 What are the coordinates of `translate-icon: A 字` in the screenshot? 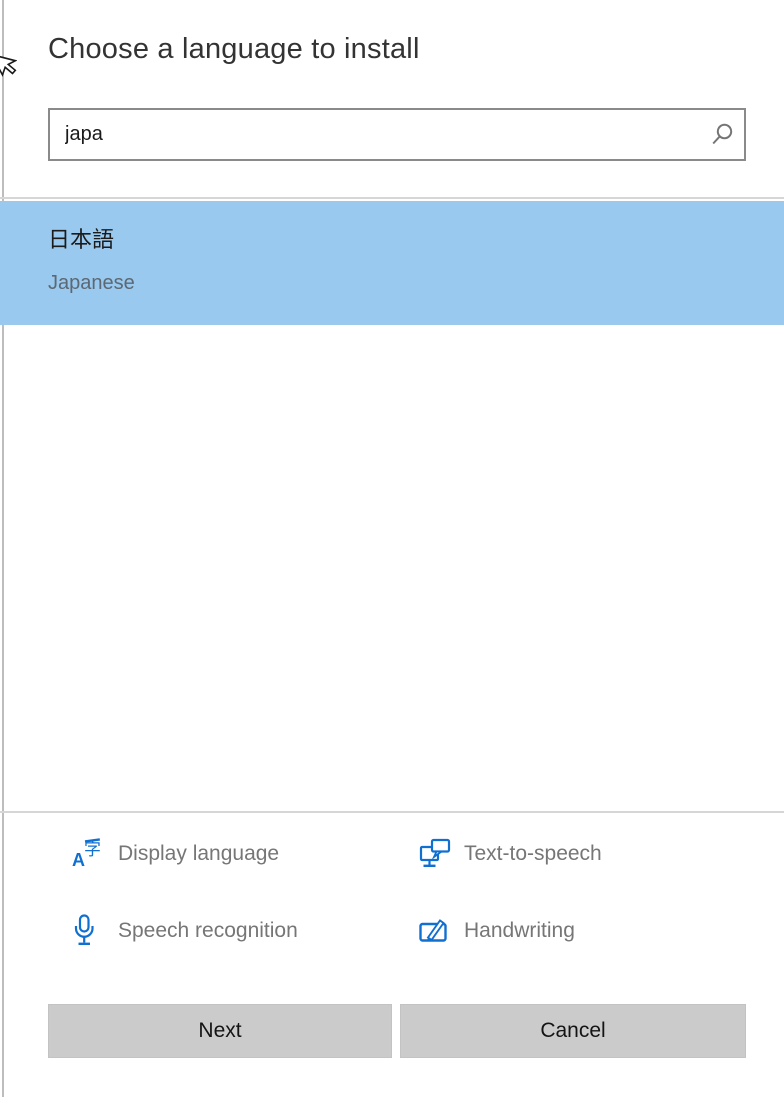 It's located at (90, 854).